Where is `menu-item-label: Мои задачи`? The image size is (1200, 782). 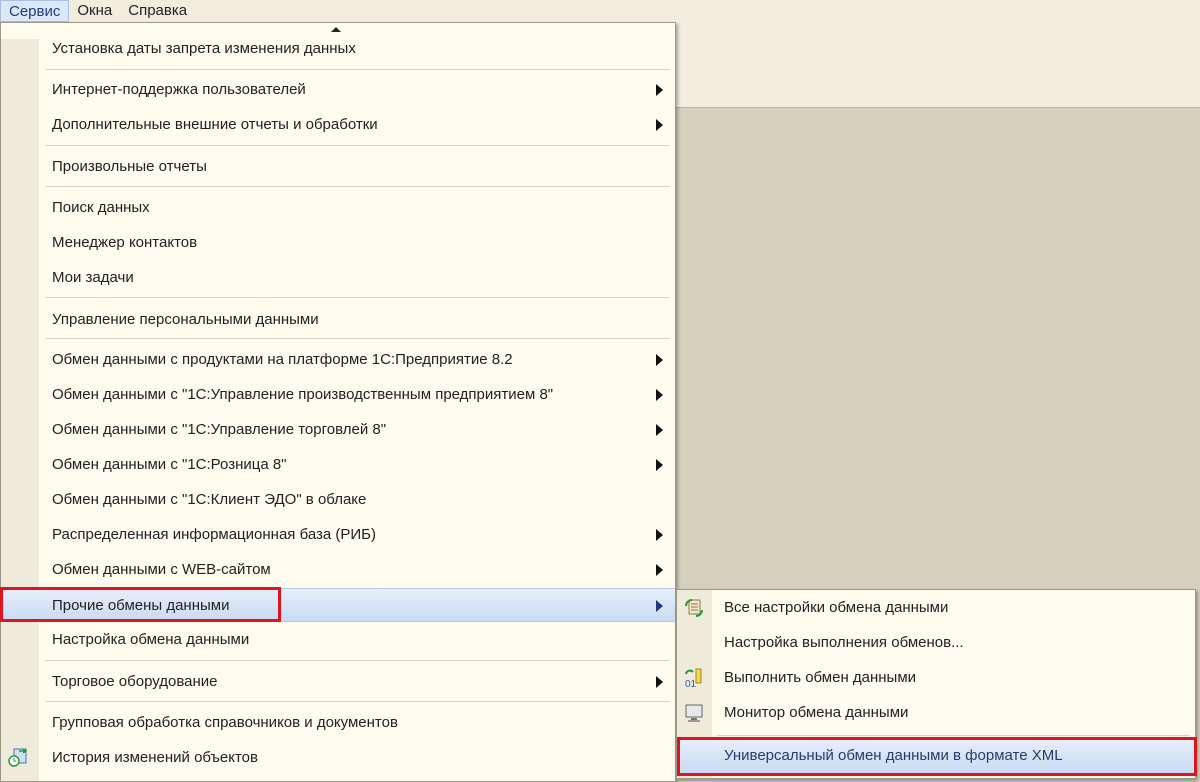
menu-item-label: Мои задачи is located at coordinates (93, 277).